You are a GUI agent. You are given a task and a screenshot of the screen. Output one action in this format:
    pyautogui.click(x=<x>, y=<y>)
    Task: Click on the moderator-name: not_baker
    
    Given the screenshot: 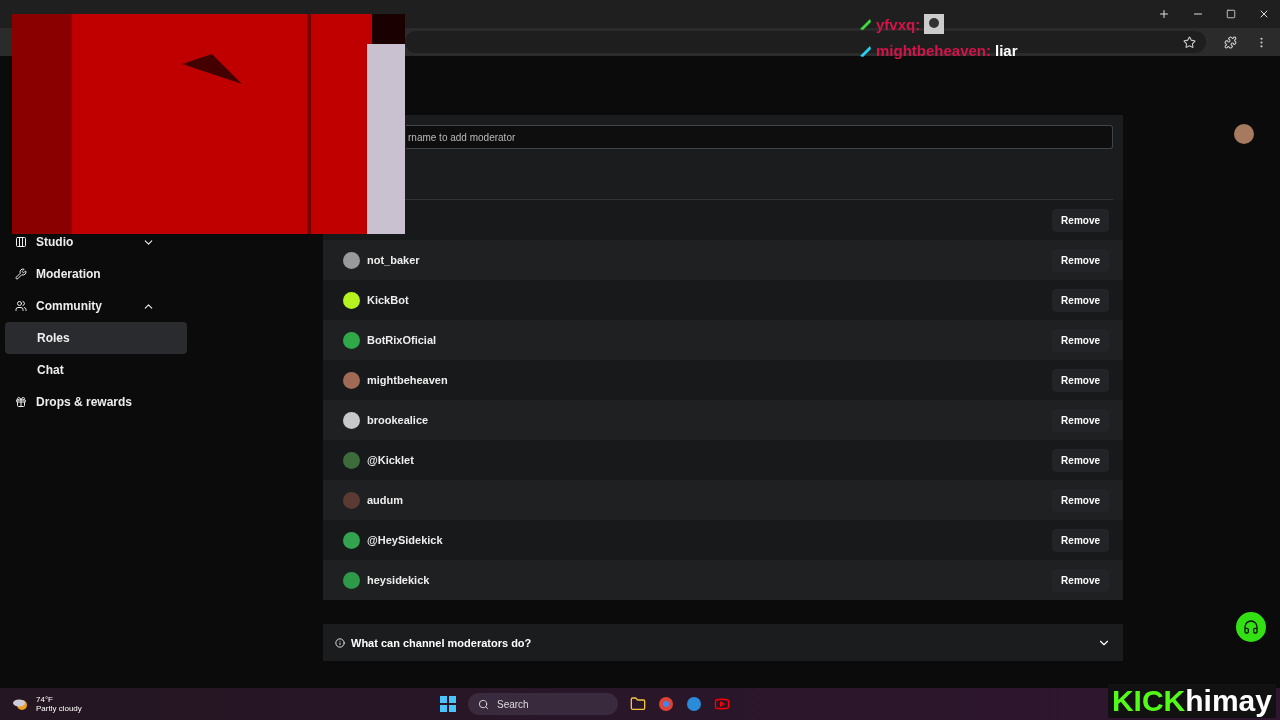 What is the action you would take?
    pyautogui.click(x=394, y=260)
    